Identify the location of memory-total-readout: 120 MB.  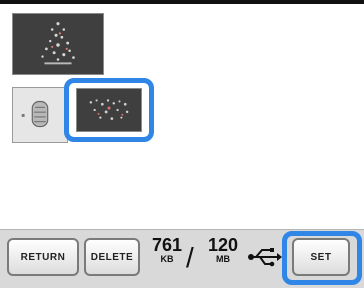
(223, 250).